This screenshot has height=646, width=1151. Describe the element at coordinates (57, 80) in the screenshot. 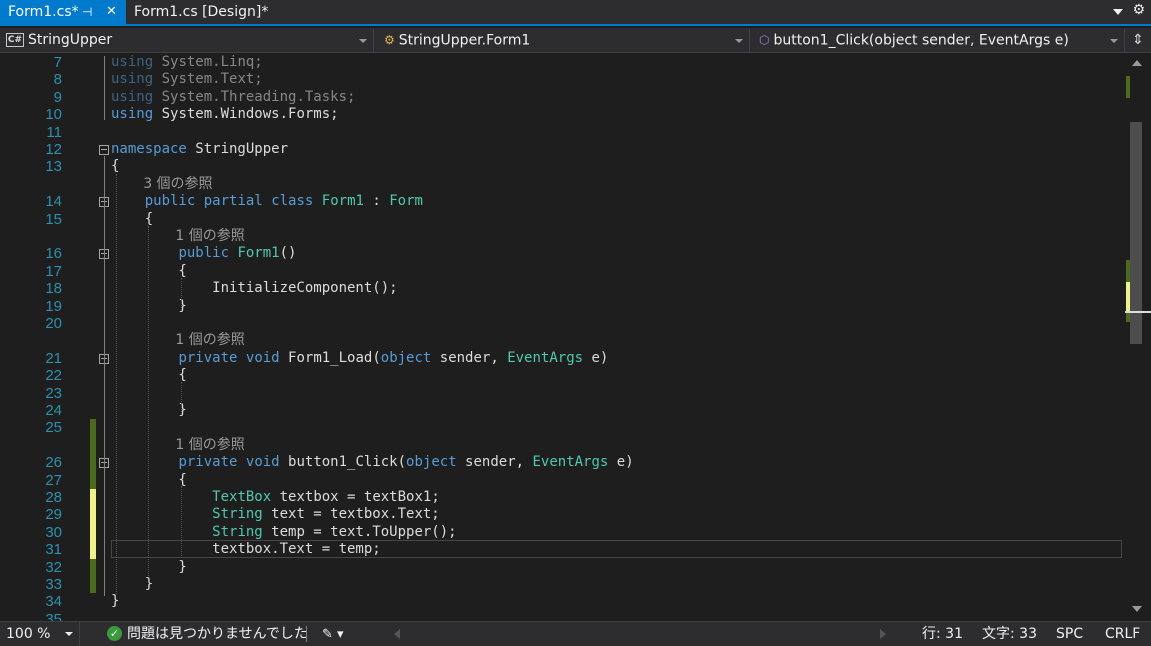

I see `line-number: 8` at that location.